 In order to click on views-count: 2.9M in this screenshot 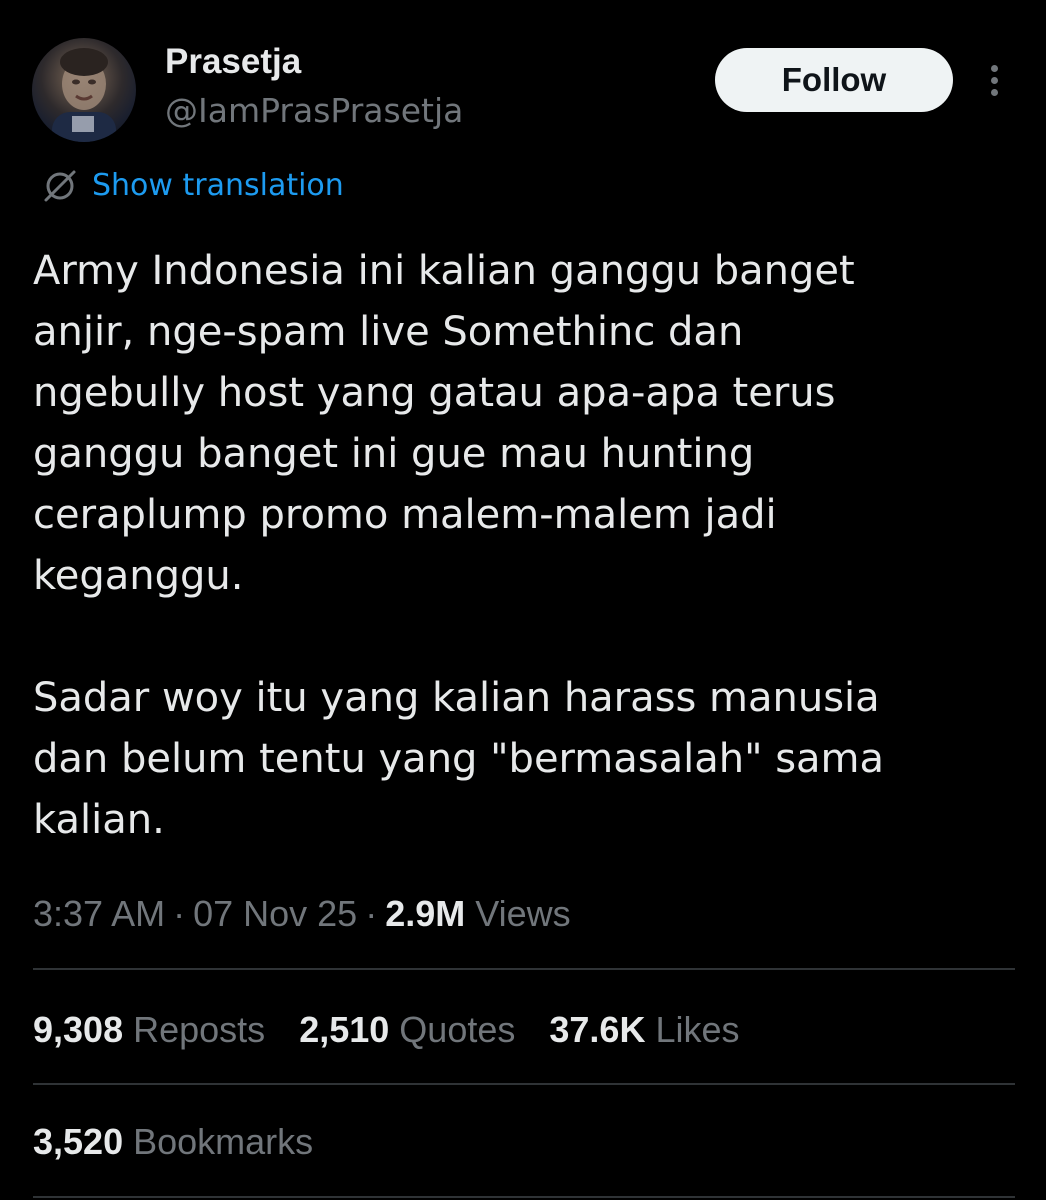, I will do `click(425, 913)`.